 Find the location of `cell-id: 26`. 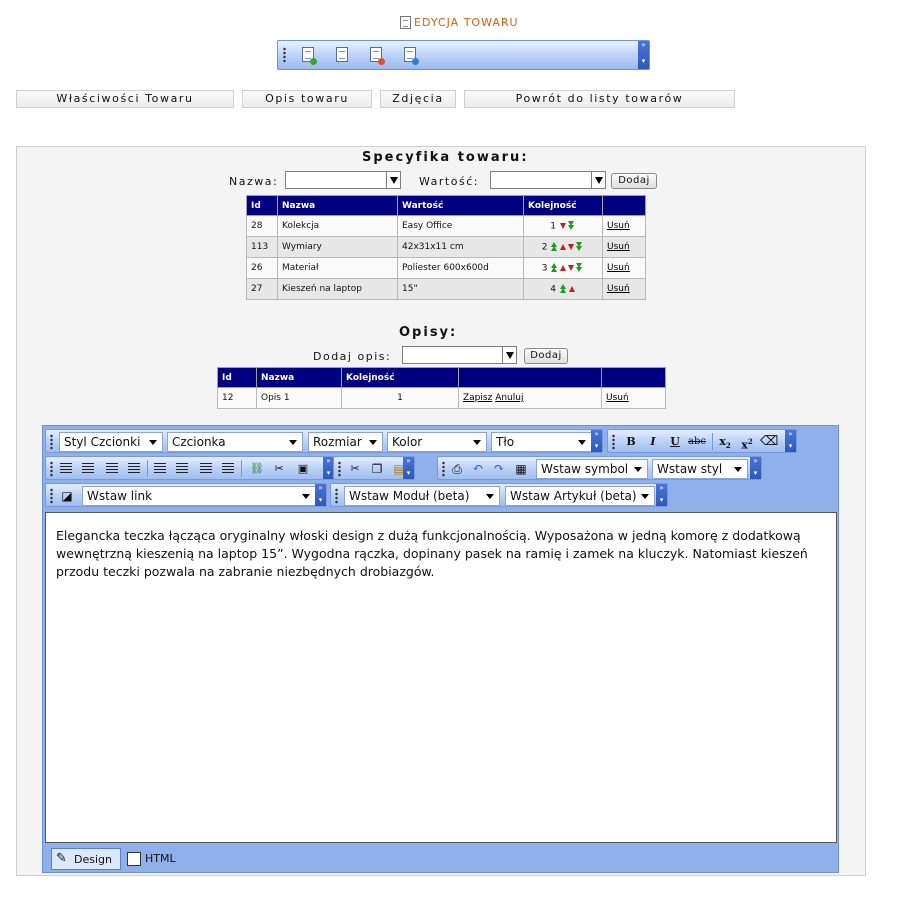

cell-id: 26 is located at coordinates (262, 268).